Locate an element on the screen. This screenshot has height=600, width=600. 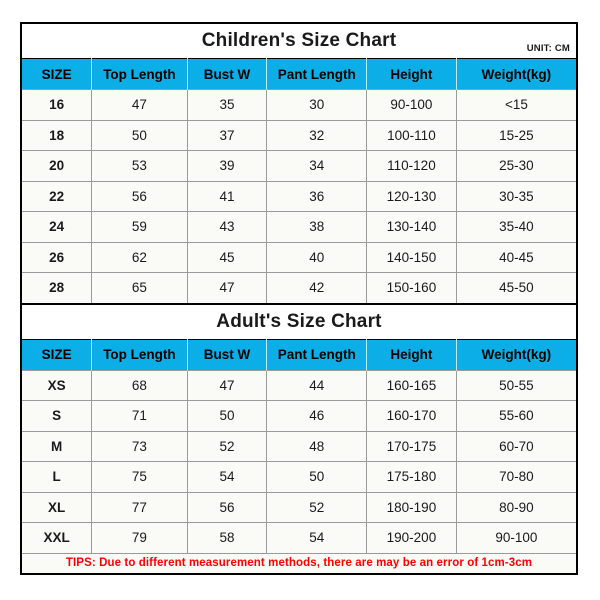
cell-pant-length: 30 is located at coordinates (317, 105).